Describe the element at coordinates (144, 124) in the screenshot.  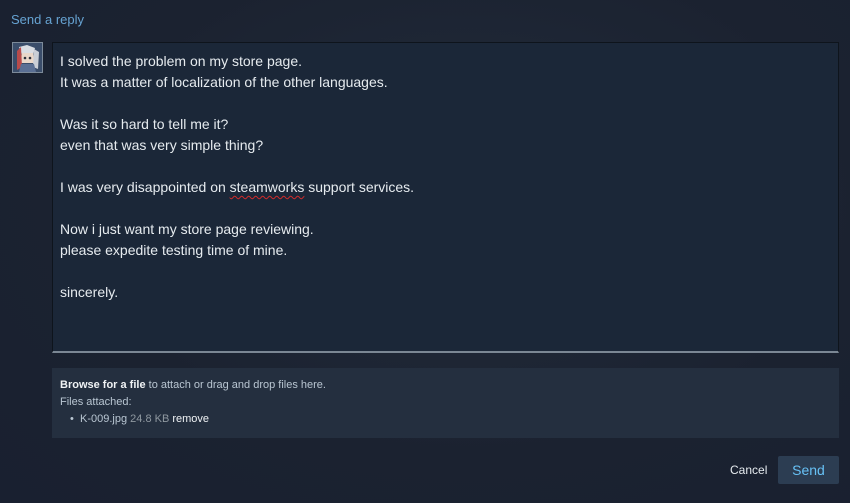
I see `message-line: Was it so hard to tell me it?` at that location.